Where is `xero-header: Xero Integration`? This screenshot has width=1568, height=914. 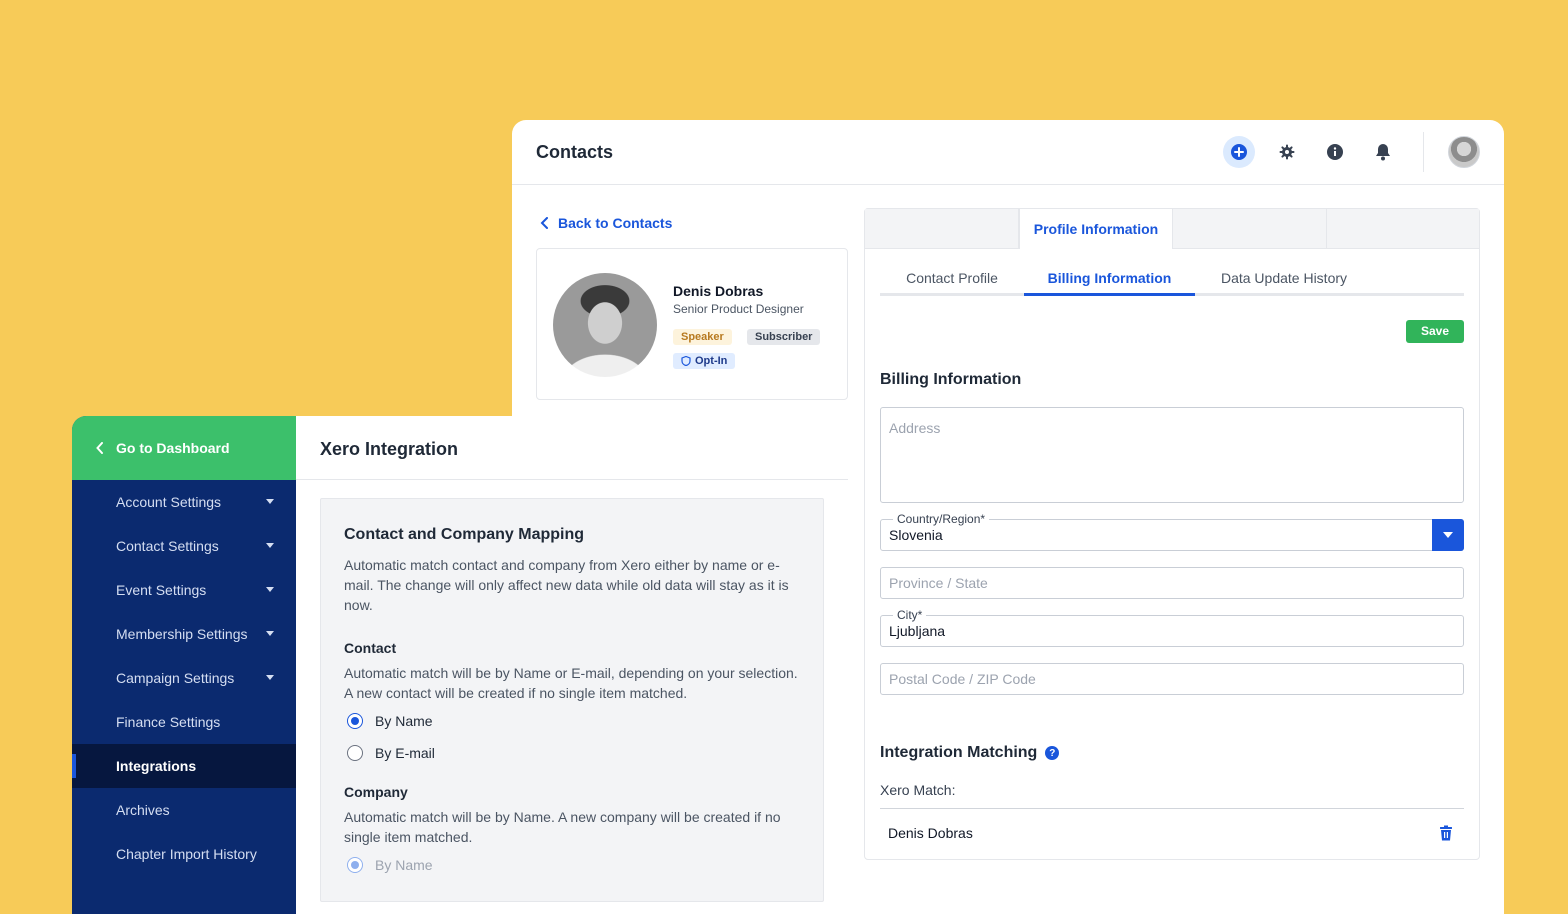 xero-header: Xero Integration is located at coordinates (572, 448).